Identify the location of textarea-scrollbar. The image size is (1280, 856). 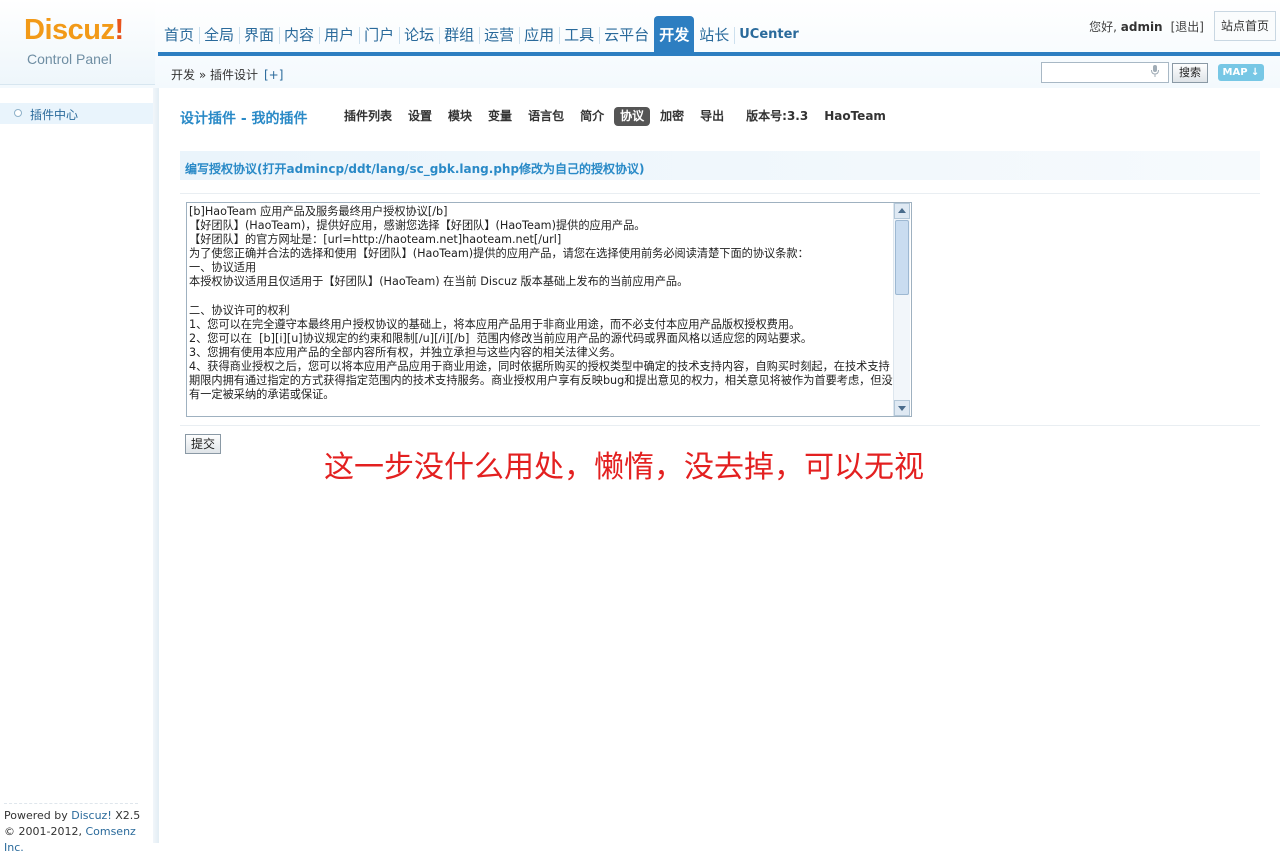
(901, 309).